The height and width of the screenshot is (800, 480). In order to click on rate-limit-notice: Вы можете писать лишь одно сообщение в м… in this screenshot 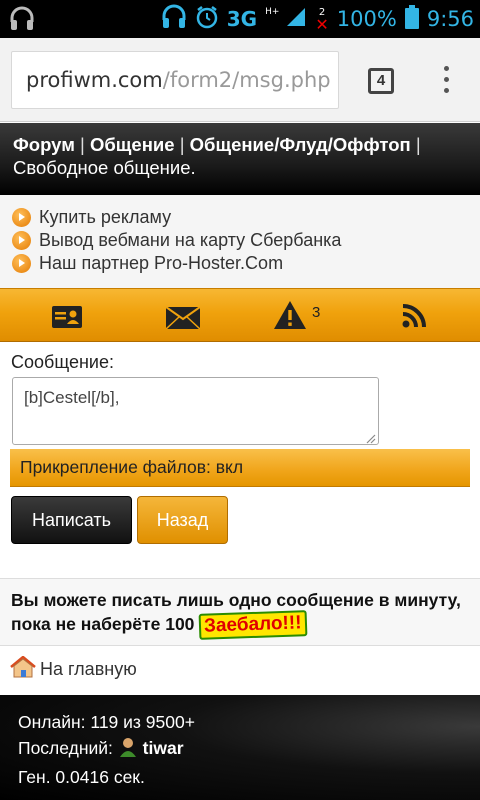, I will do `click(240, 612)`.